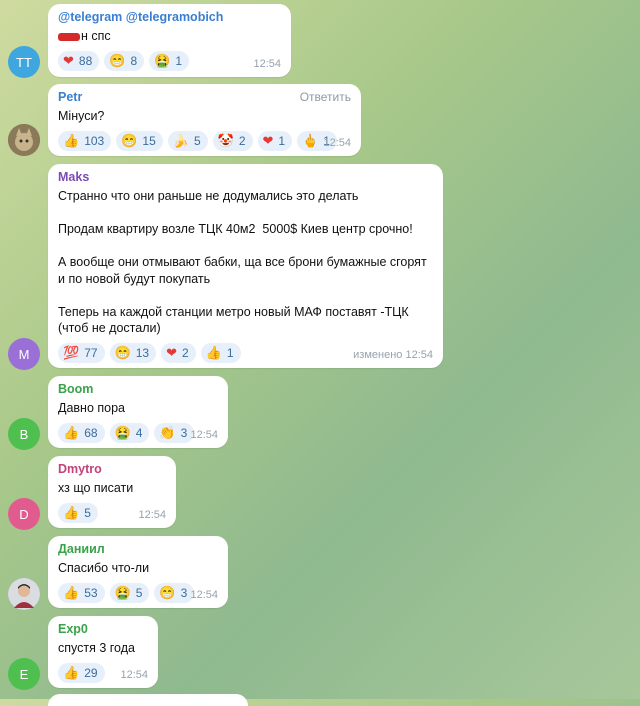  I want to click on reaction-grin: 😁 15, so click(139, 140).